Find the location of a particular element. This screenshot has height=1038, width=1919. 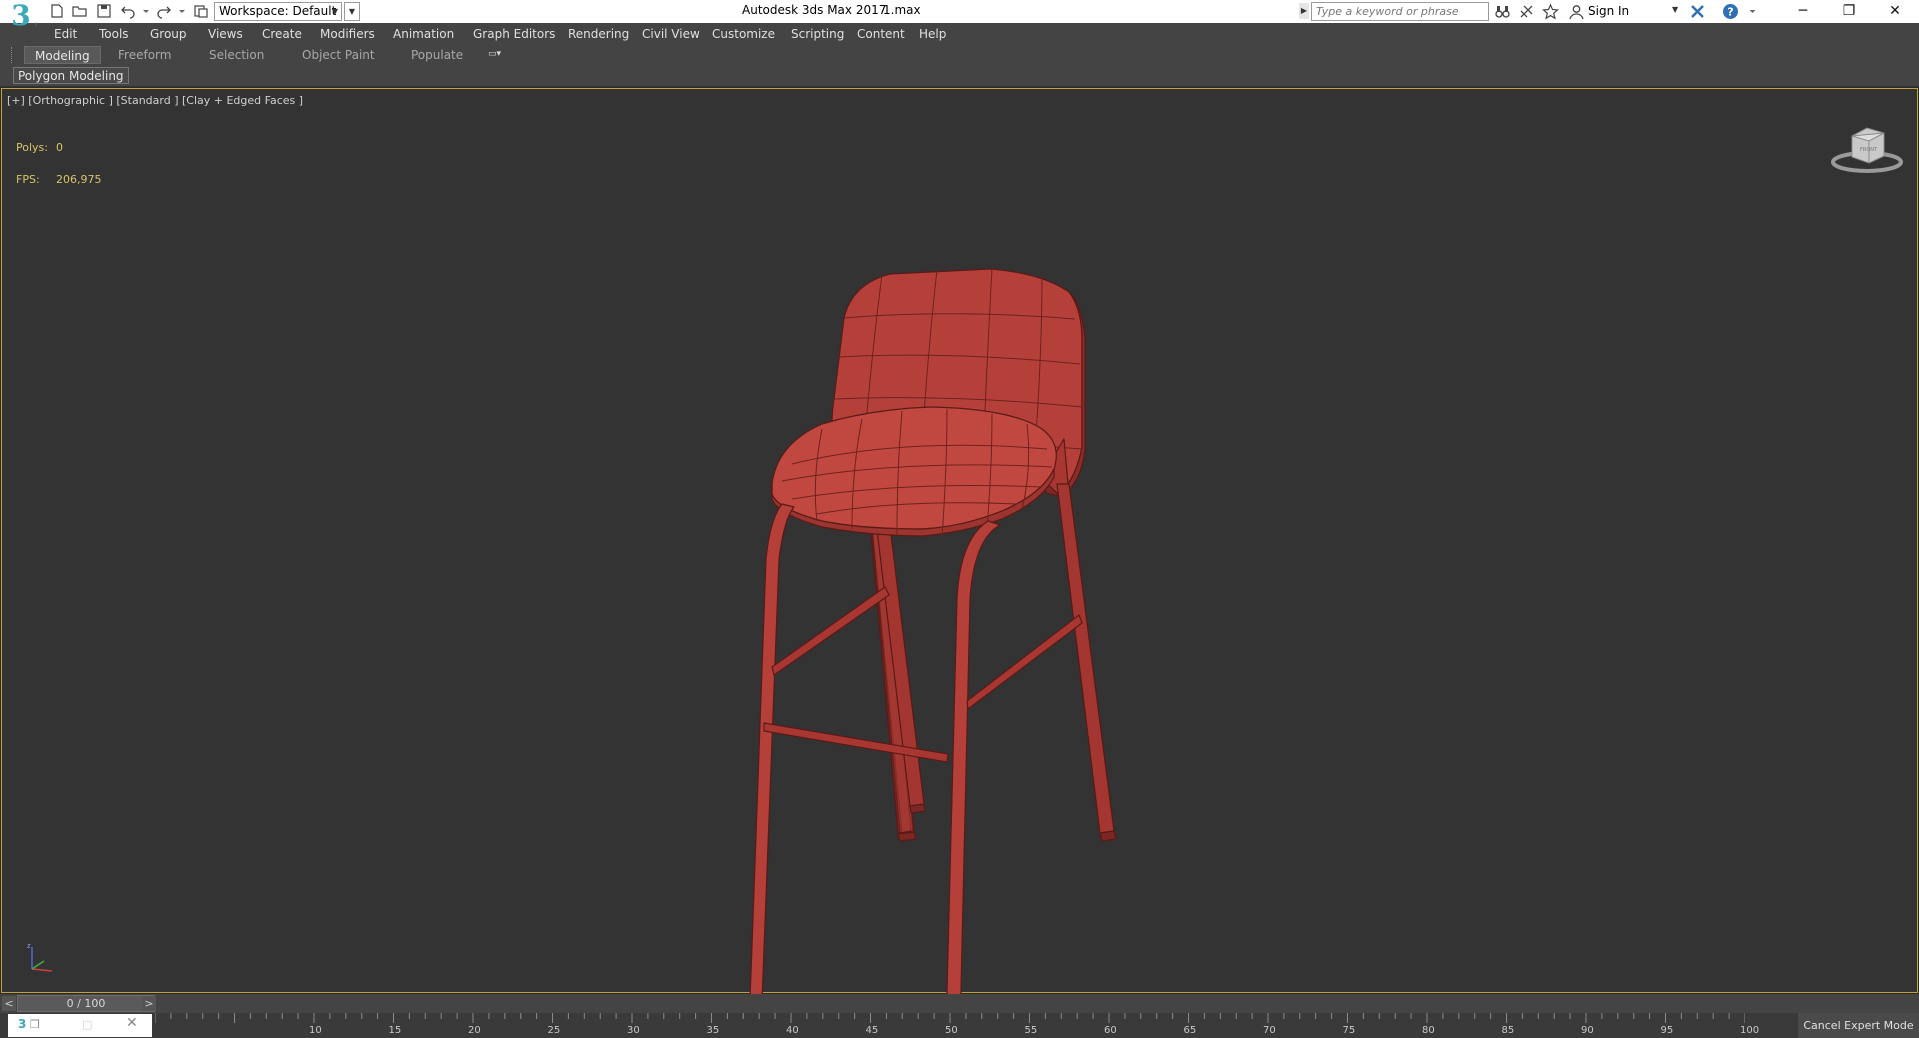

timeline-tick-label: 45 is located at coordinates (872, 1030).